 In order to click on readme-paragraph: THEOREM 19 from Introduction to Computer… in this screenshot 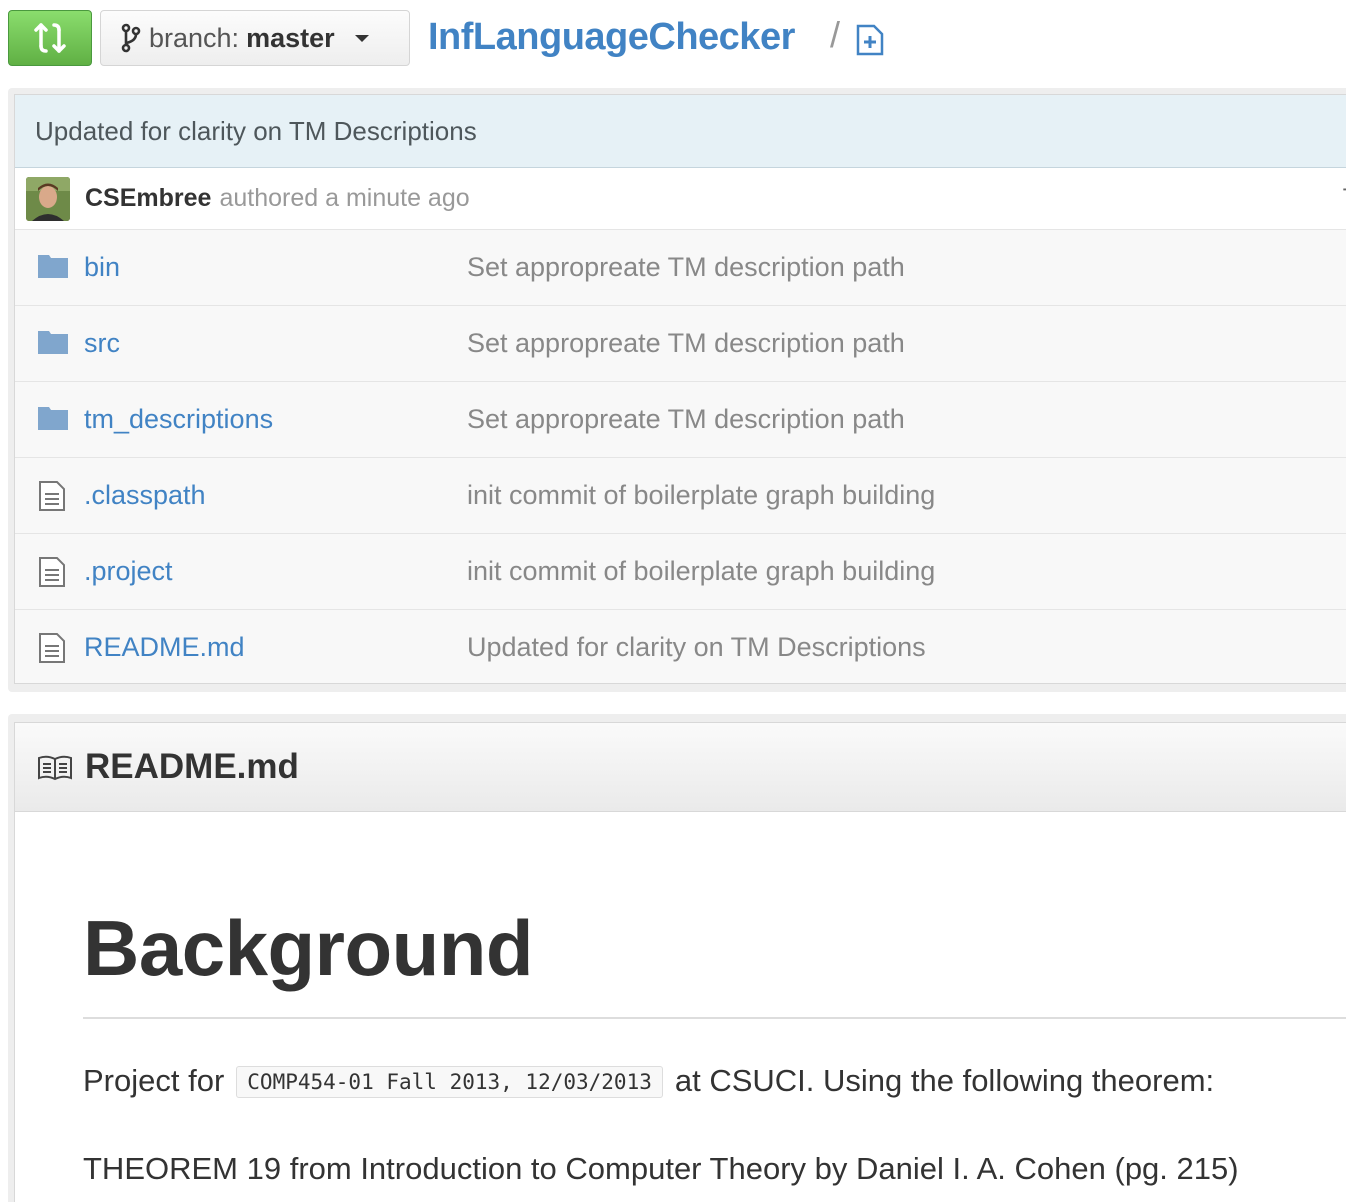, I will do `click(661, 1168)`.